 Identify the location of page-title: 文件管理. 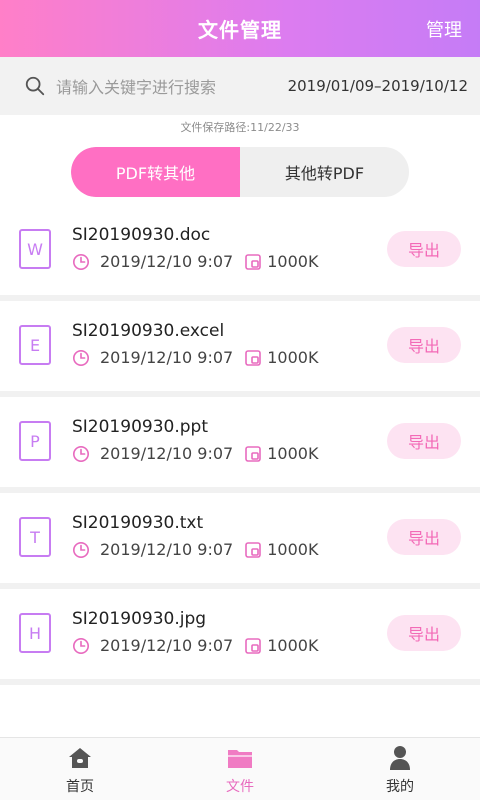
(240, 30).